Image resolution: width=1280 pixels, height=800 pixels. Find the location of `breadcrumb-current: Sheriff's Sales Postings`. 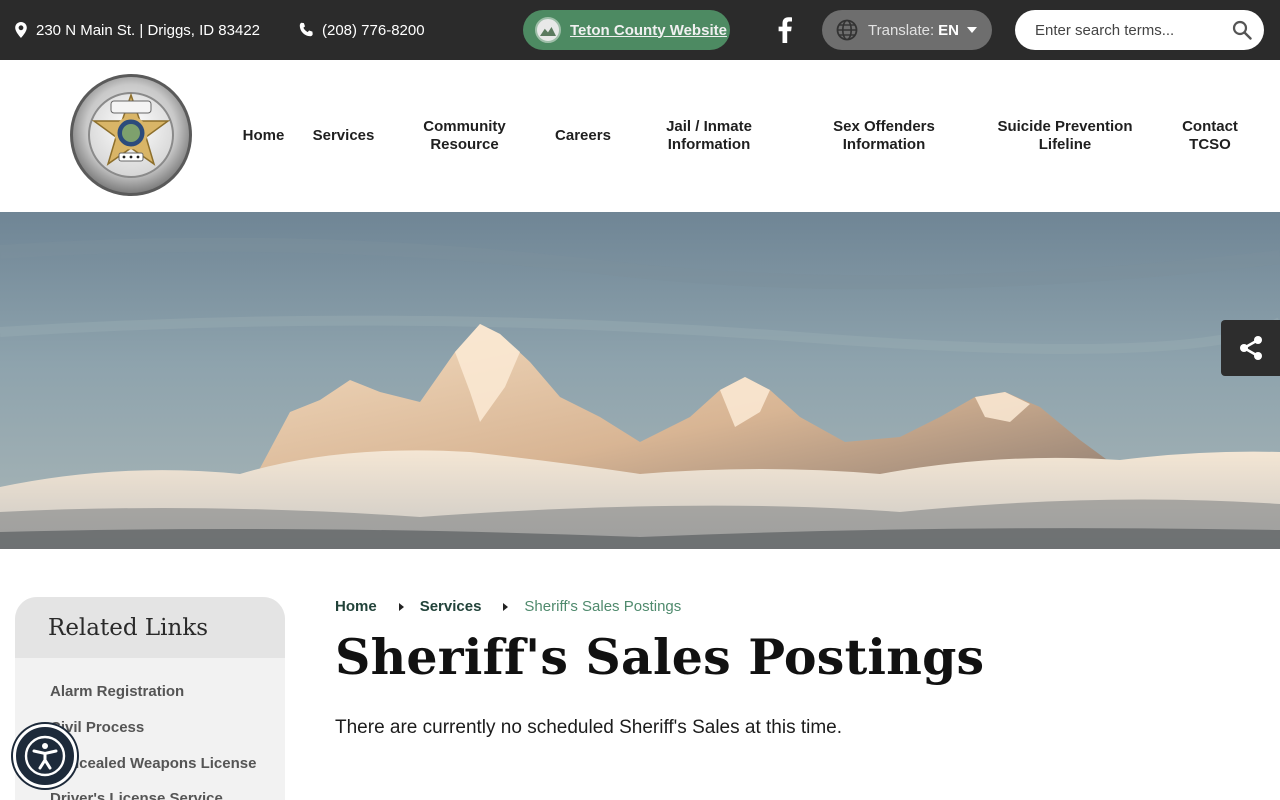

breadcrumb-current: Sheriff's Sales Postings is located at coordinates (603, 606).